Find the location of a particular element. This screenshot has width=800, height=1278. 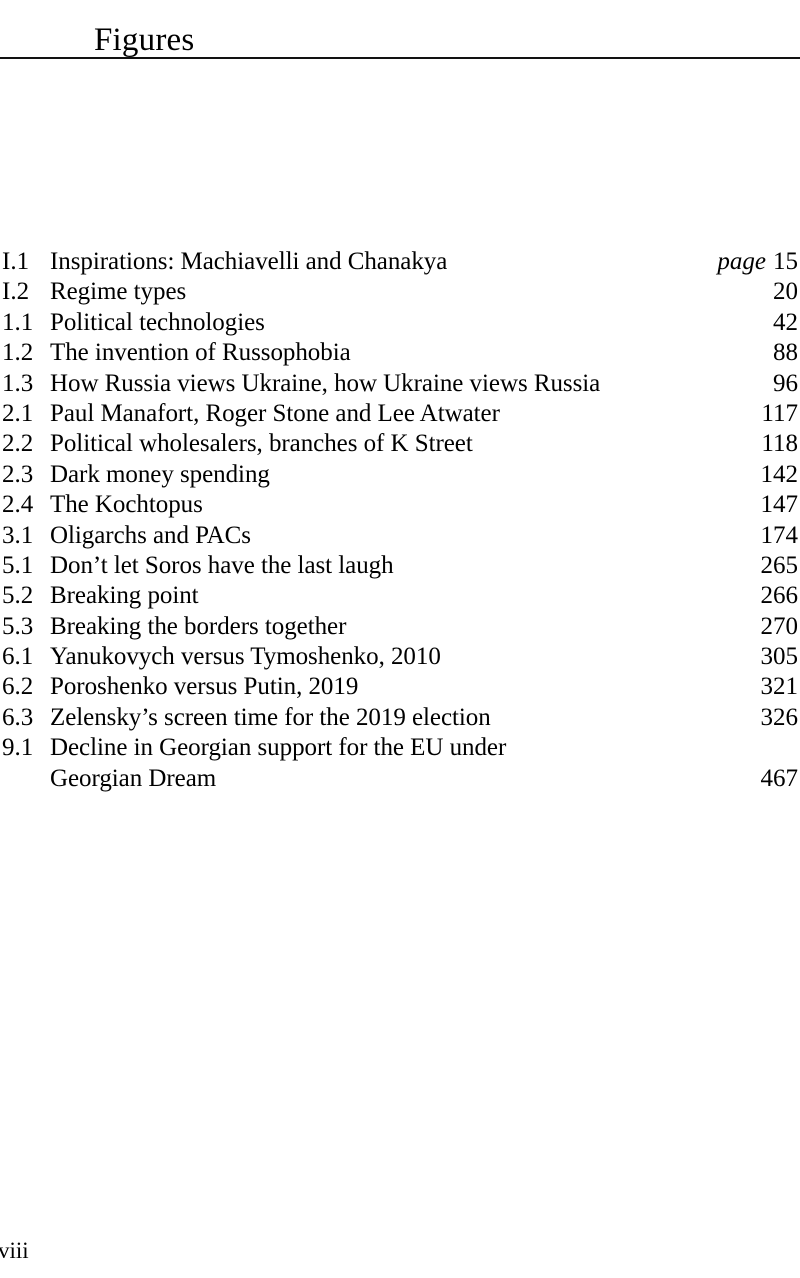

figure-title: The invention of Russophobia is located at coordinates (200, 353).